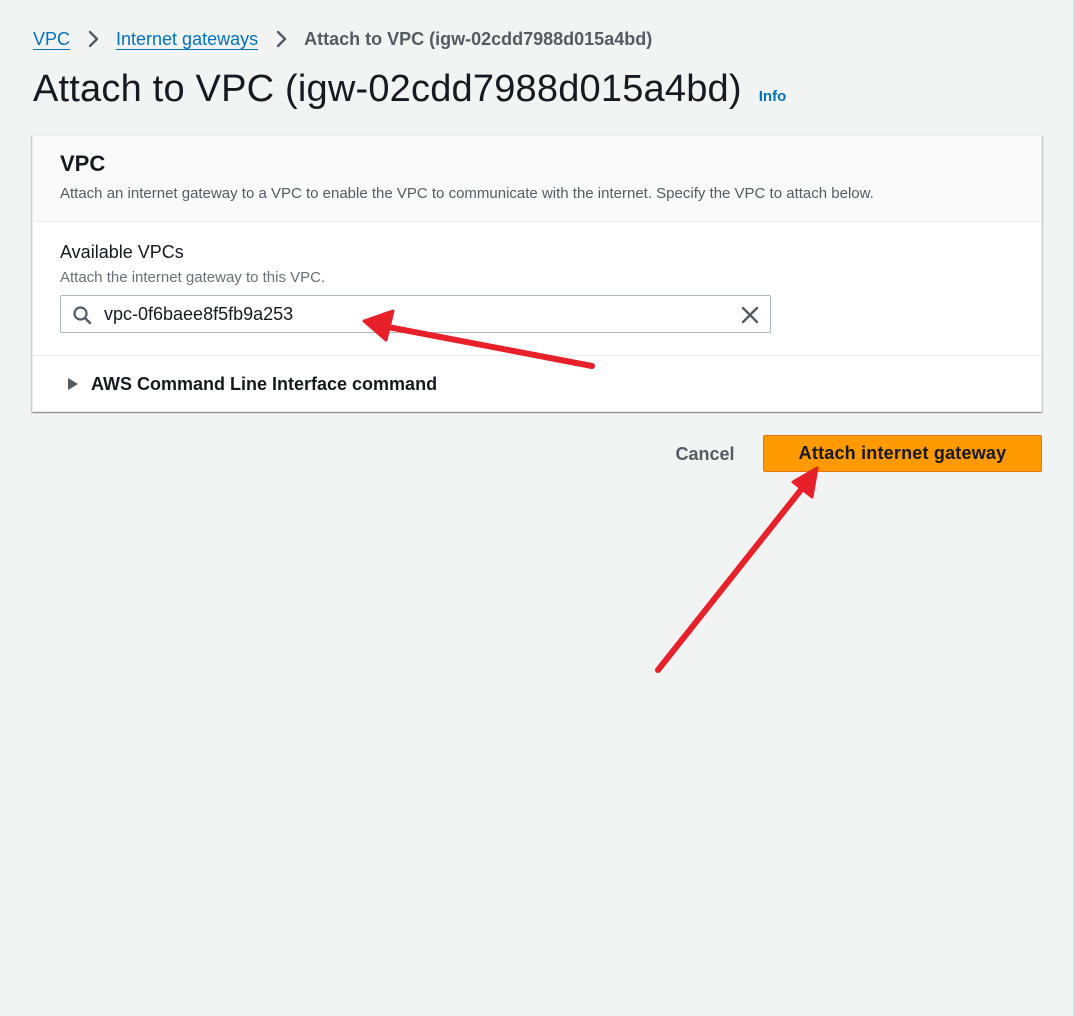  I want to click on cancel-button: Cancel, so click(705, 454).